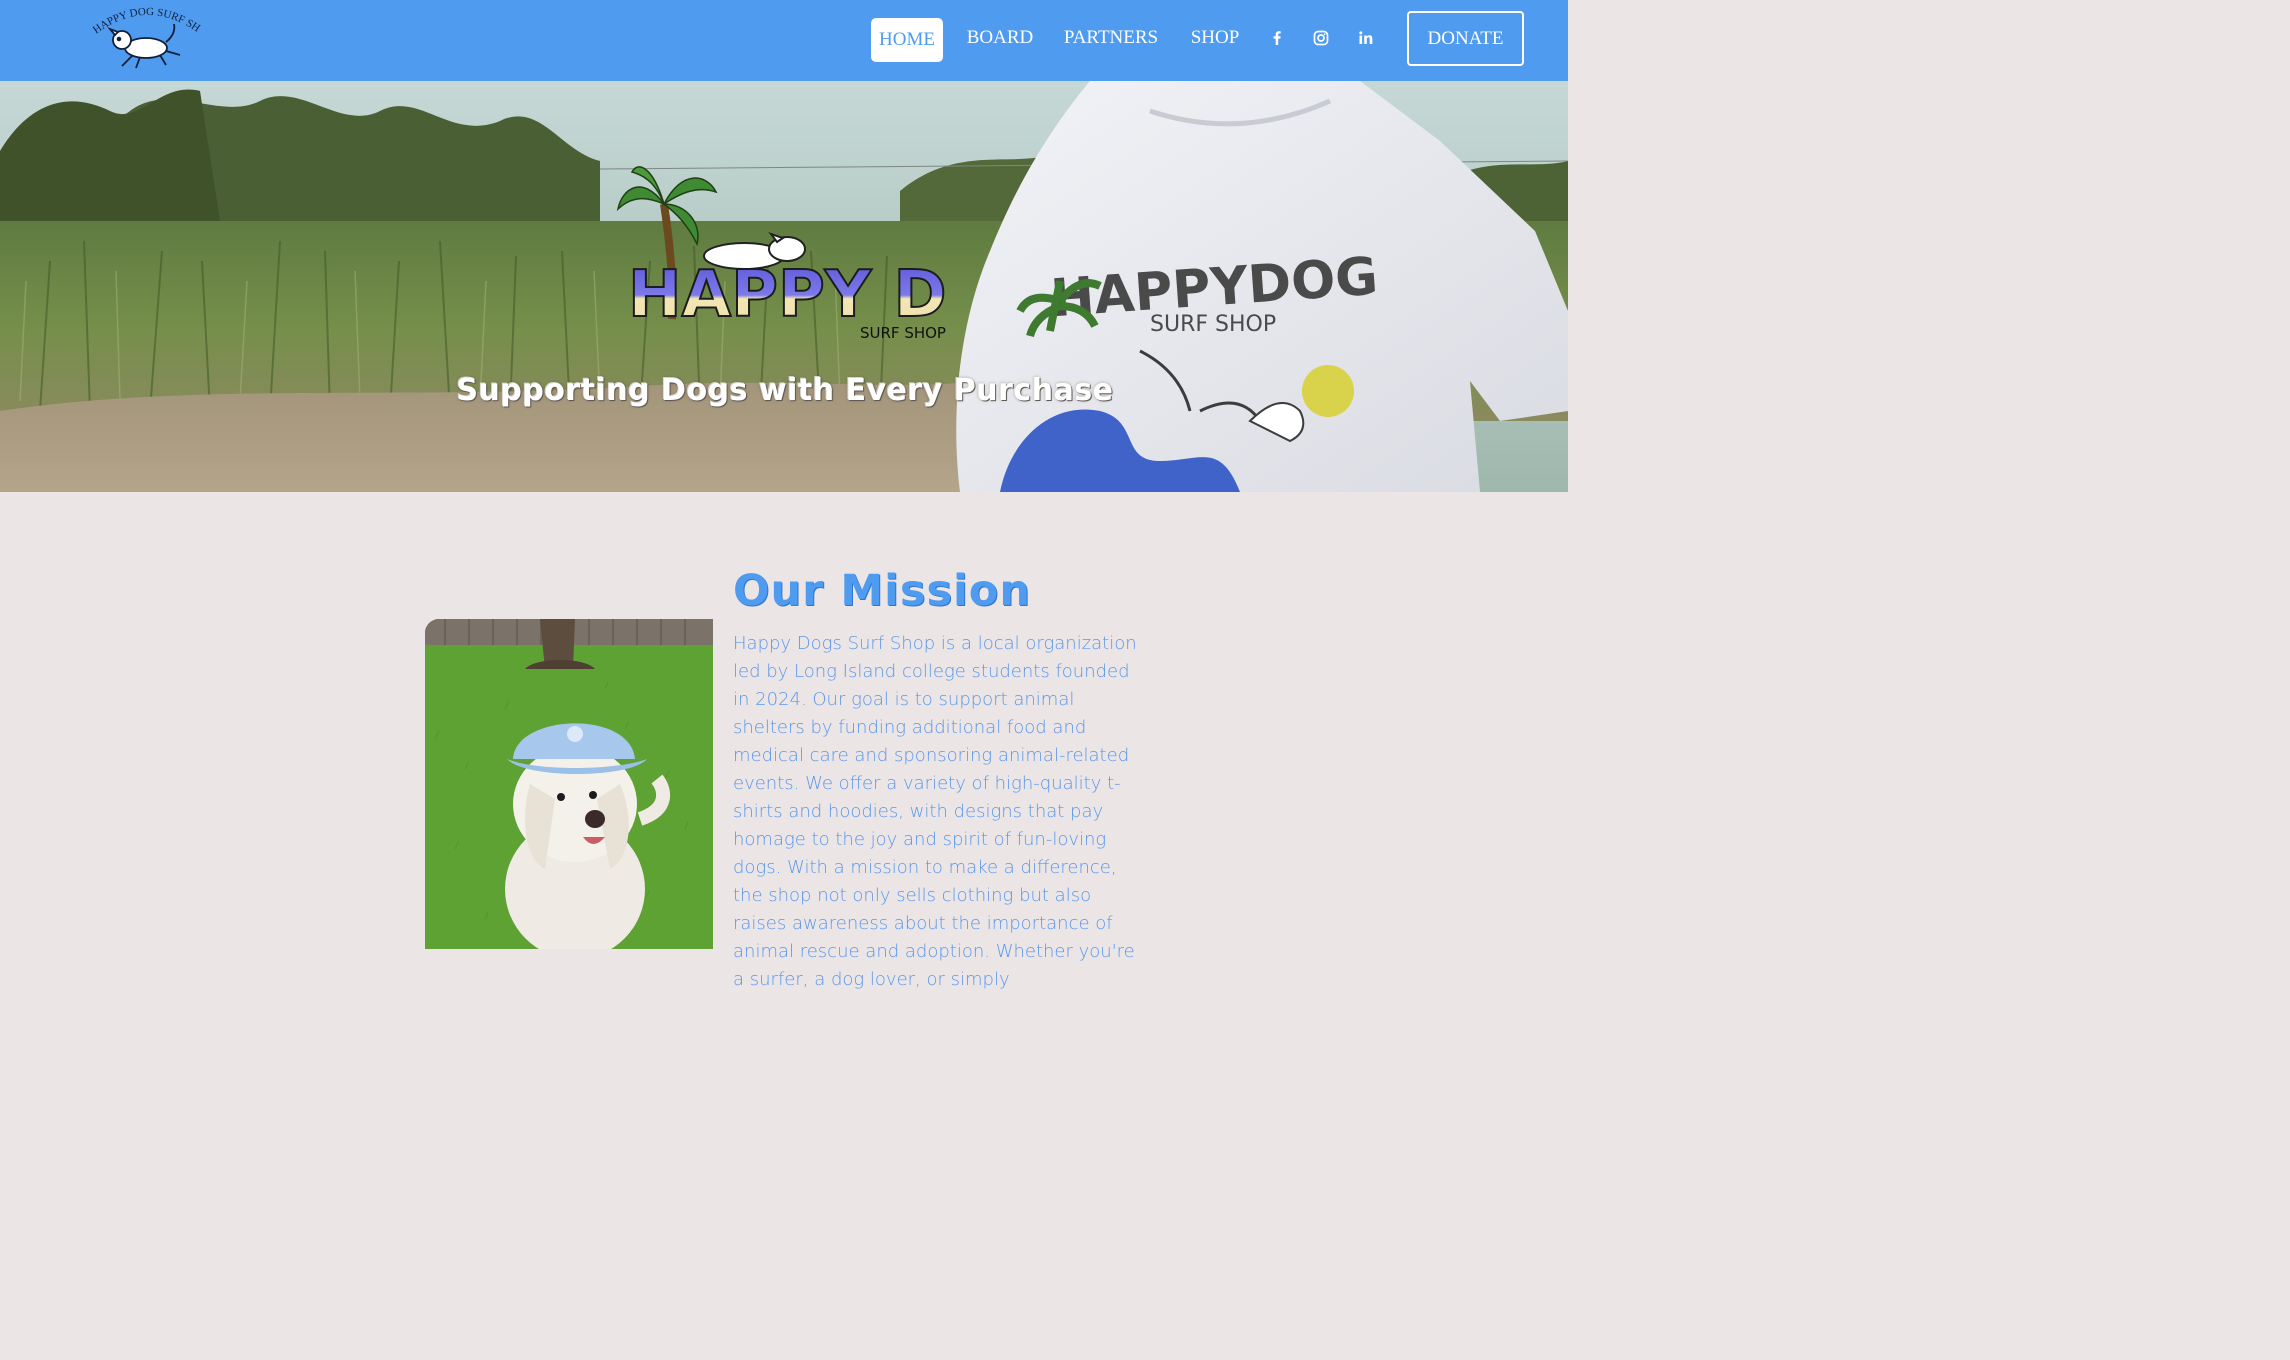  What do you see at coordinates (1321, 38) in the screenshot?
I see `instagram-icon` at bounding box center [1321, 38].